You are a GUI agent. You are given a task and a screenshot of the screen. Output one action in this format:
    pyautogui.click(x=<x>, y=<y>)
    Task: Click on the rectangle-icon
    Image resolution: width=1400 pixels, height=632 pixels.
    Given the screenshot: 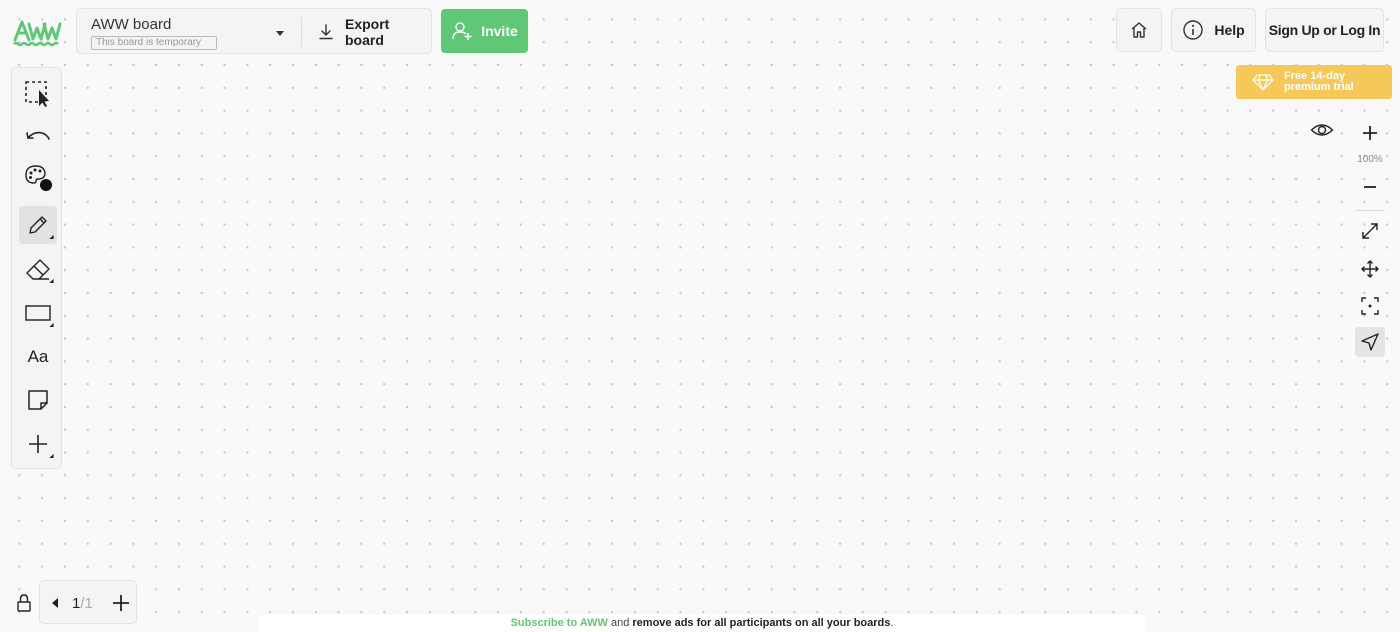 What is the action you would take?
    pyautogui.click(x=38, y=313)
    